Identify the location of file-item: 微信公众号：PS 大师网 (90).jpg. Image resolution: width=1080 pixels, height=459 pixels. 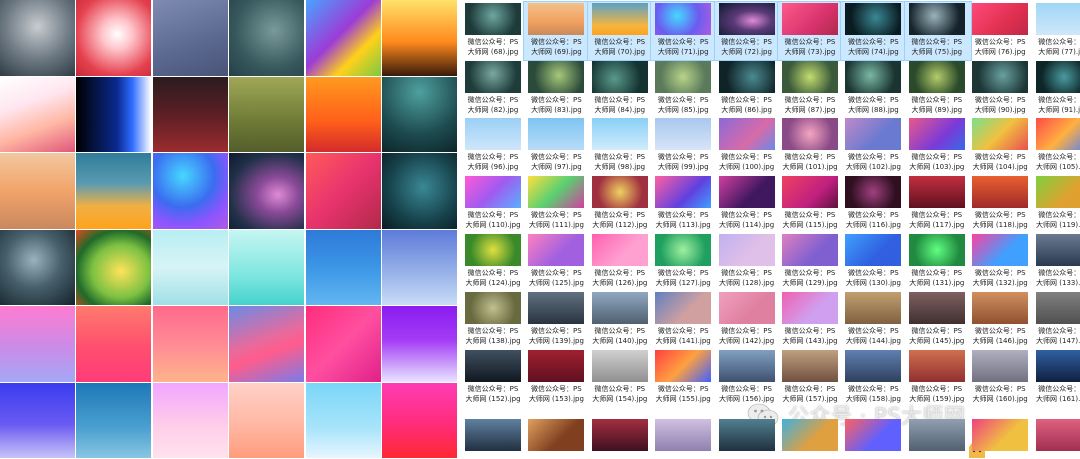
(1000, 88).